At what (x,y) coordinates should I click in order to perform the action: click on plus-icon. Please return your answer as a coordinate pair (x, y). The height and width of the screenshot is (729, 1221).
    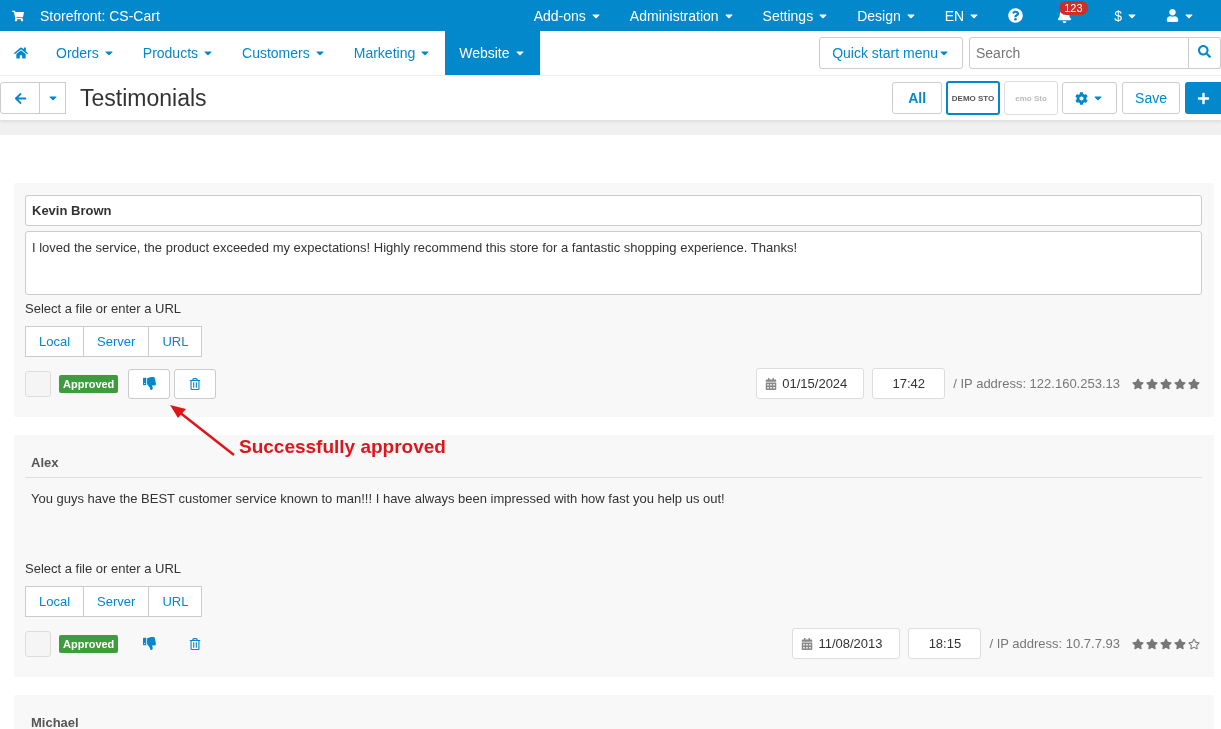
    Looking at the image, I should click on (1203, 98).